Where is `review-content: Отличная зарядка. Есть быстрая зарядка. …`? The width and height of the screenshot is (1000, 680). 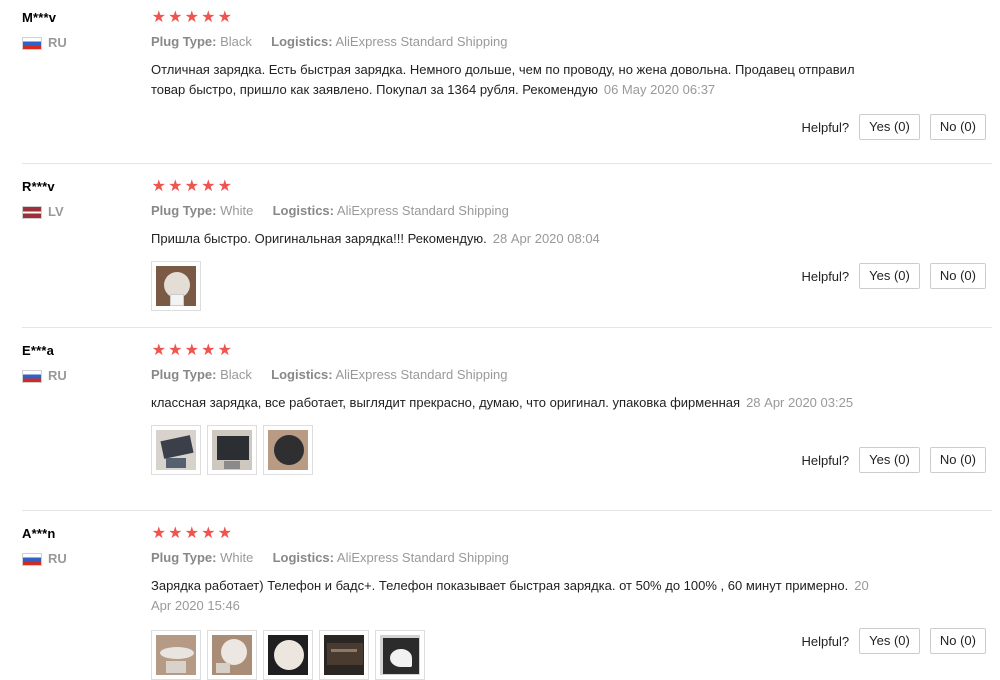 review-content: Отличная зарядка. Есть быстрая зарядка. … is located at coordinates (503, 79).